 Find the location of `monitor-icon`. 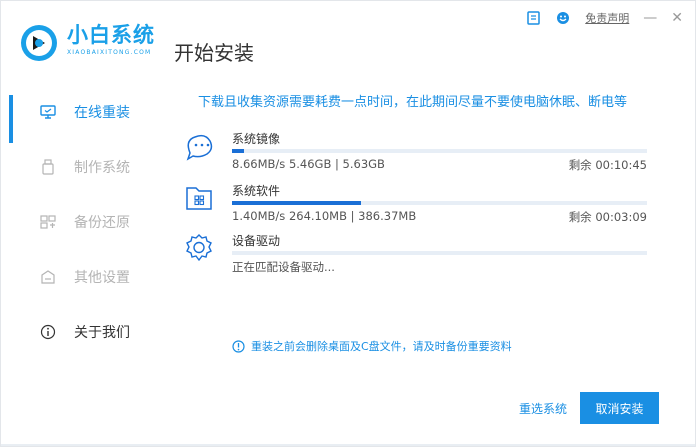

monitor-icon is located at coordinates (48, 112).